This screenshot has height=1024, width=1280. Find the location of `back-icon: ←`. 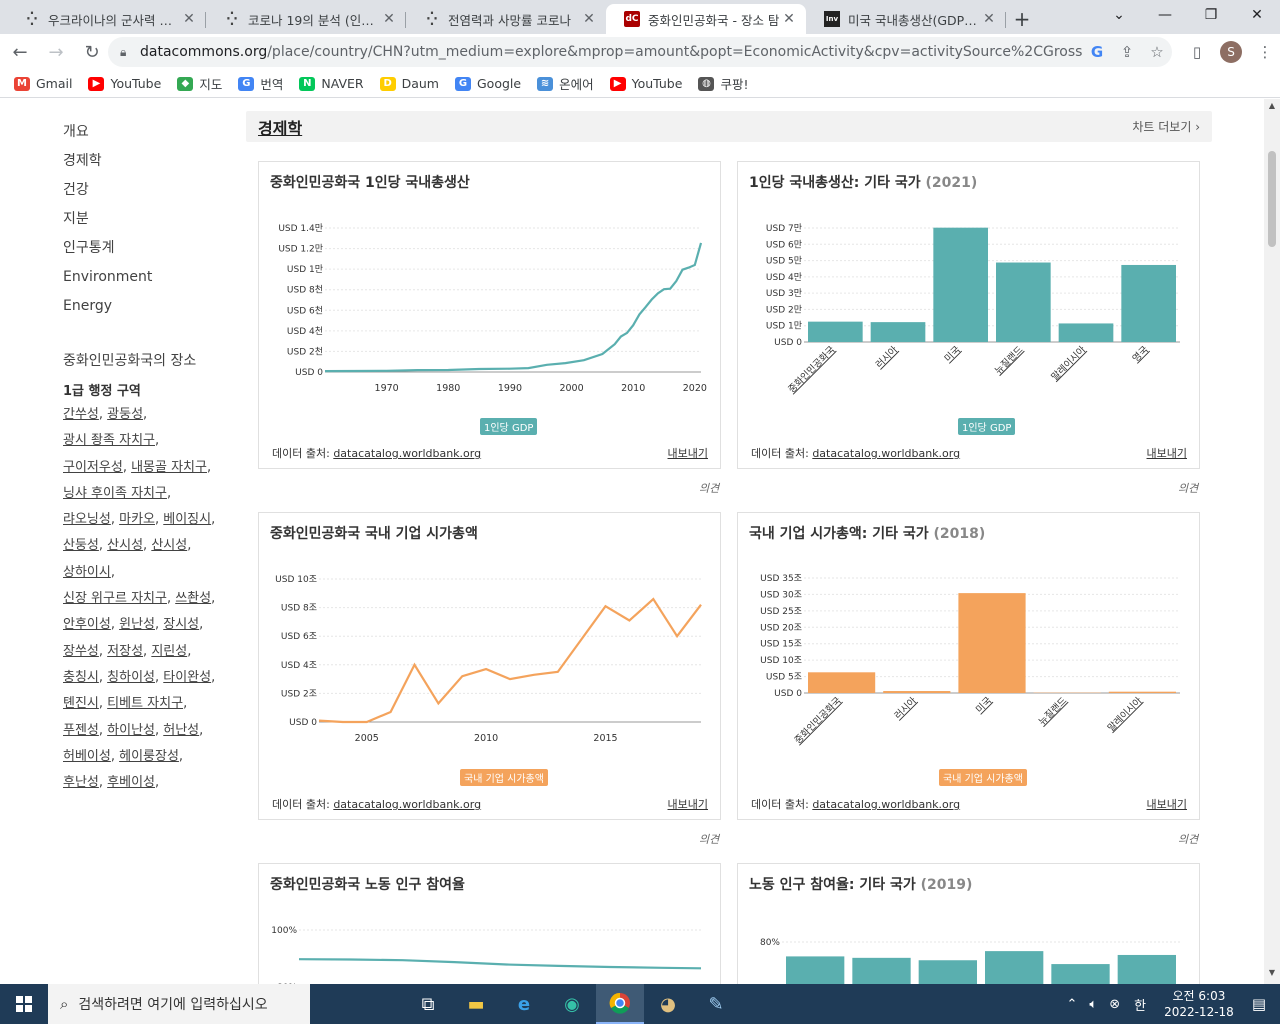

back-icon: ← is located at coordinates (20, 52).